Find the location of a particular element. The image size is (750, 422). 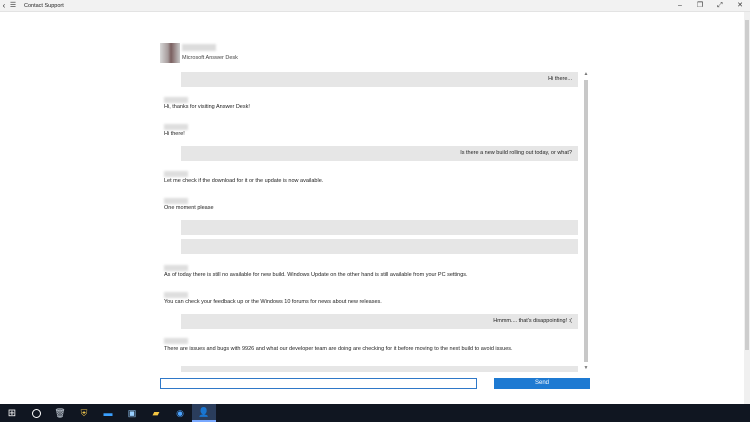

window-title: Contact Support is located at coordinates (44, 5).